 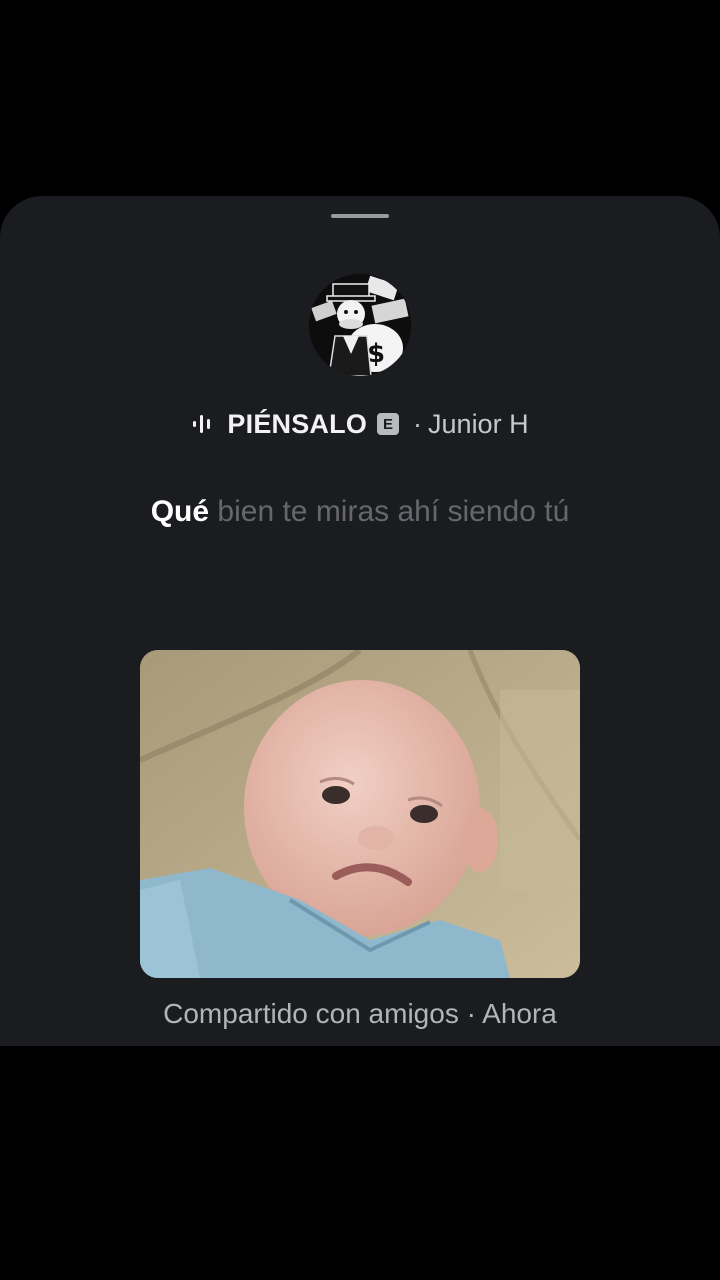 I want to click on song-info-row: PIÉNSALO E · Junior H, so click(x=360, y=424).